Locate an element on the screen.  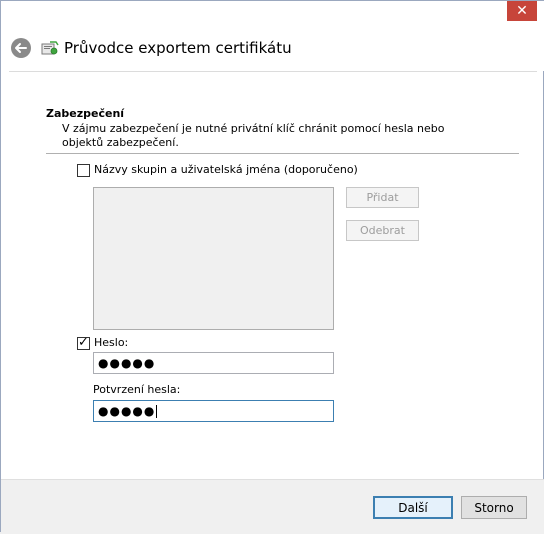
next-button: Další is located at coordinates (413, 507).